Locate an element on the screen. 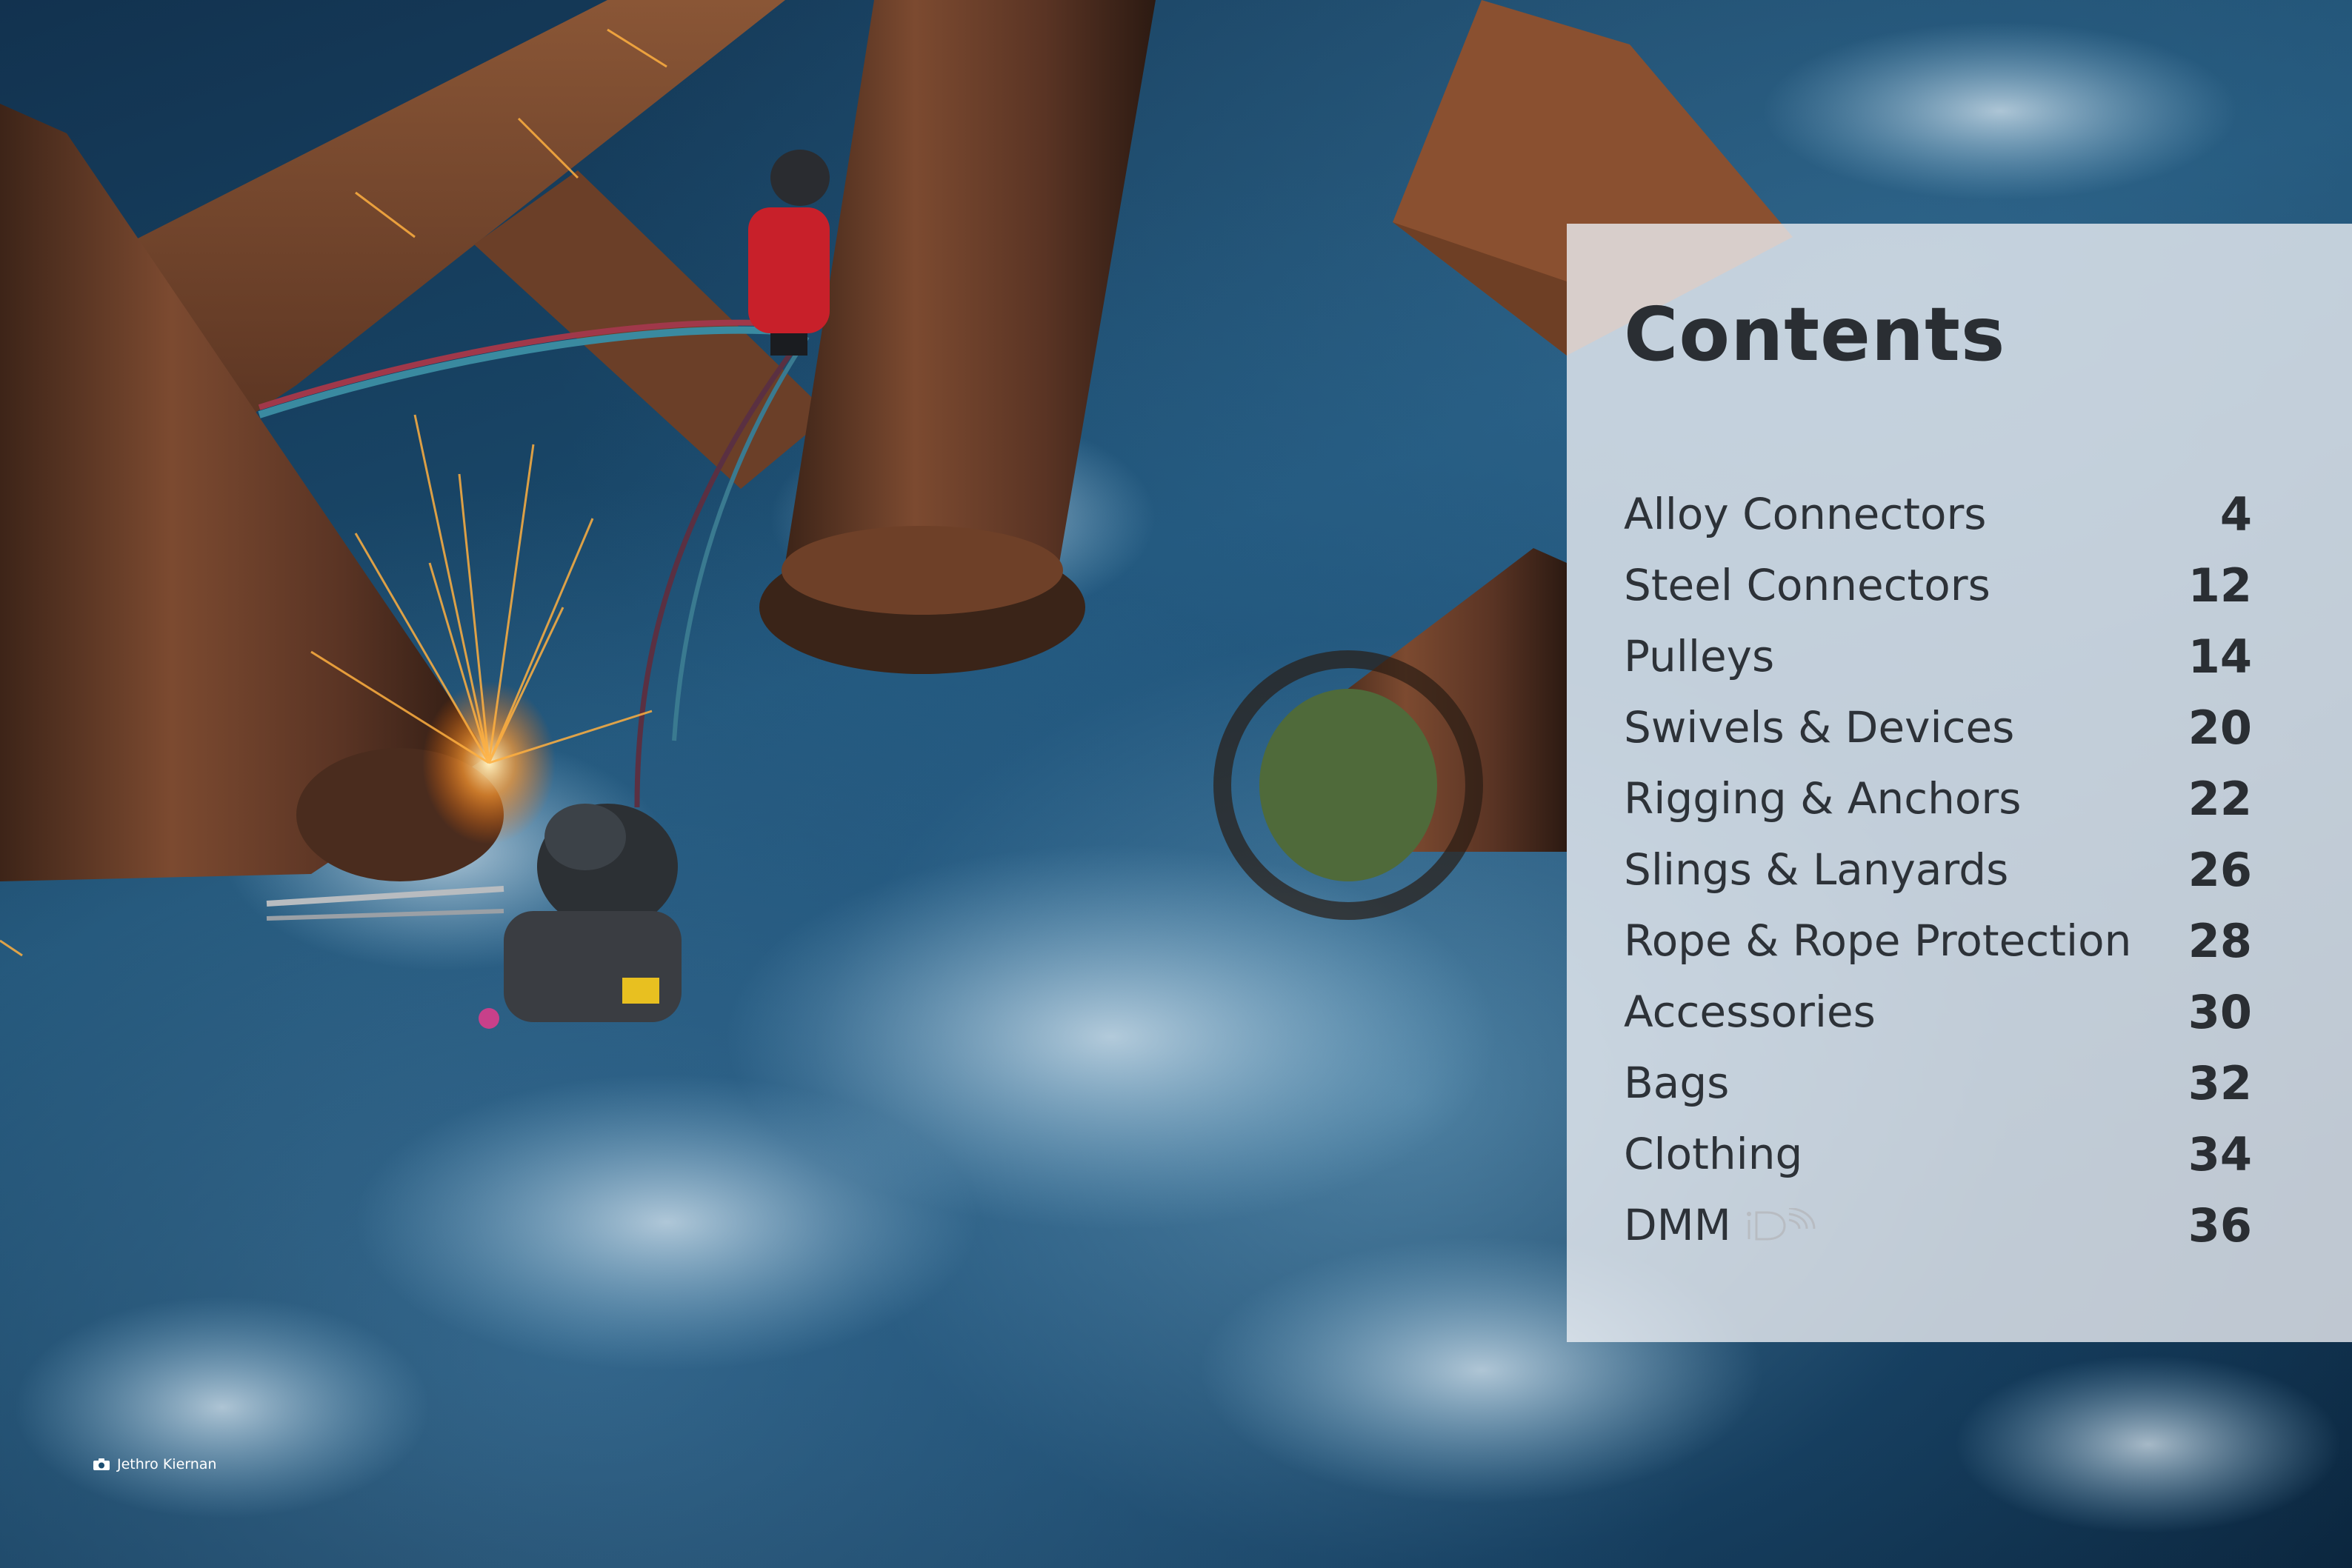  toc-label: Clothing is located at coordinates (1713, 1154).